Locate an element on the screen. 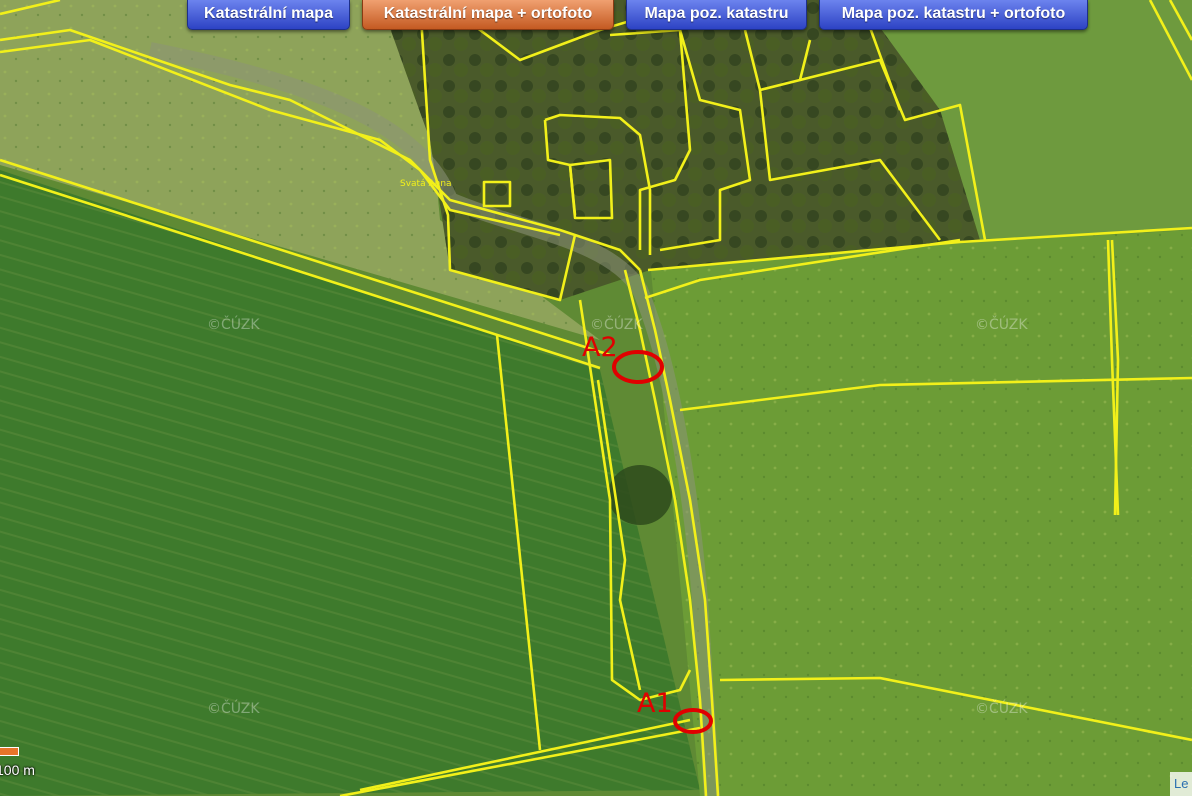 The width and height of the screenshot is (1192, 796). layer-button-mapa-poz-katastru-ortofoto: Mapa poz. katastru + ortofoto is located at coordinates (953, 15).